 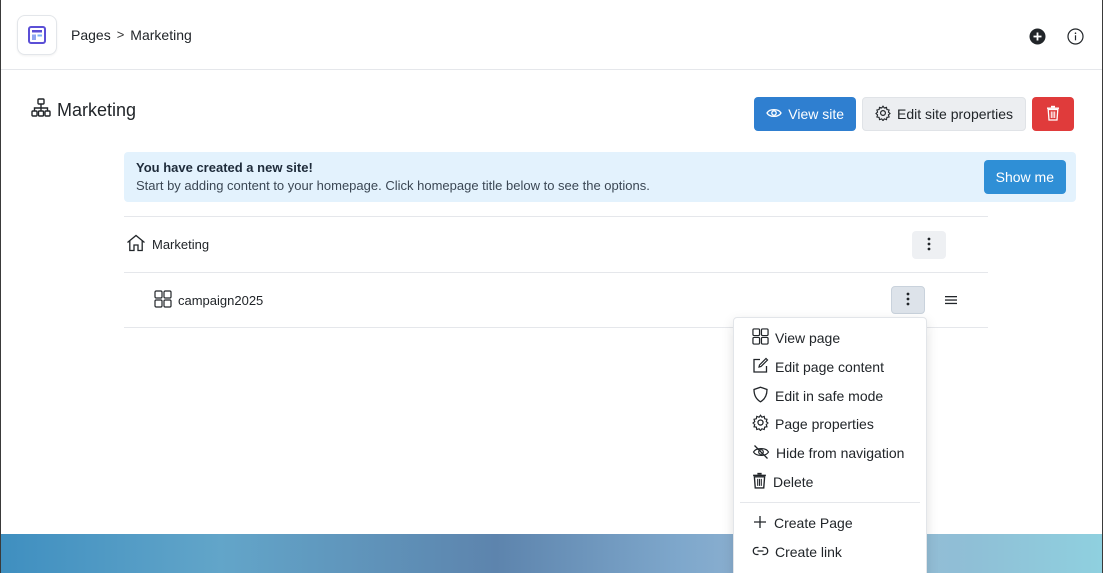 I want to click on edit-icon, so click(x=760, y=367).